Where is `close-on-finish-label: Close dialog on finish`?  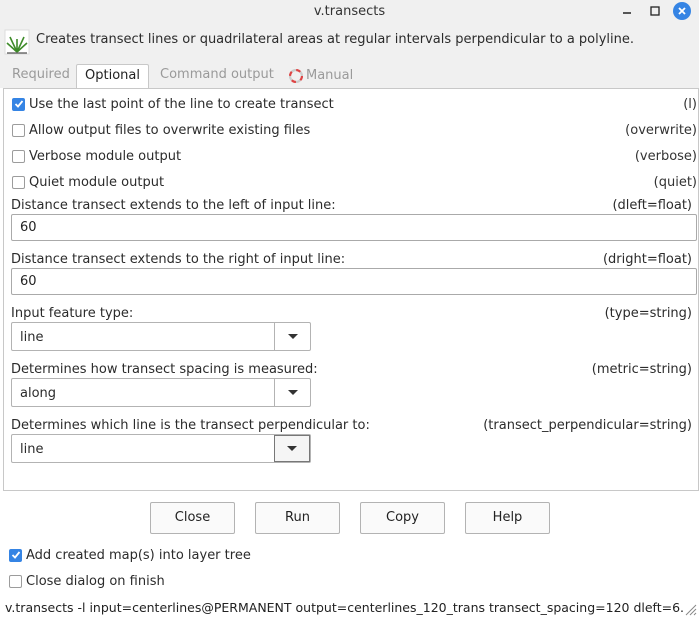
close-on-finish-label: Close dialog on finish is located at coordinates (95, 581).